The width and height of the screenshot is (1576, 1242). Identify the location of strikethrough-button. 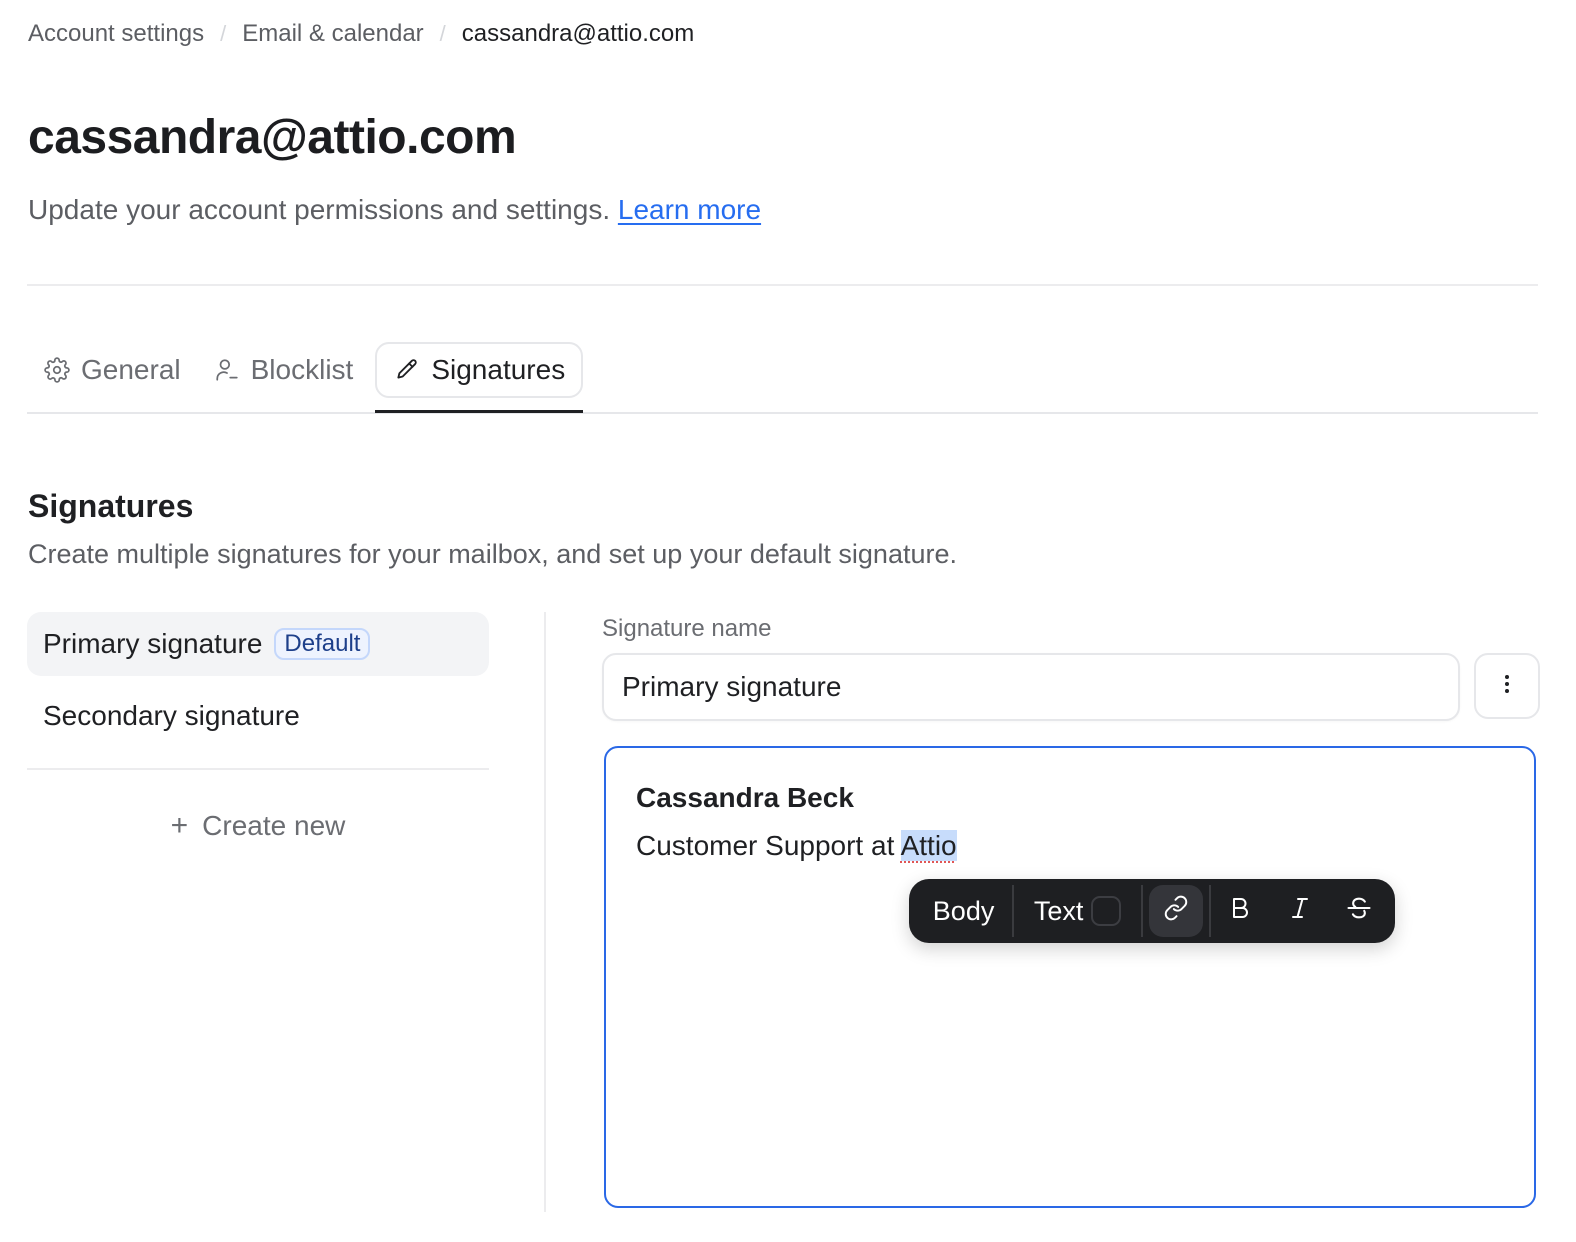
(1359, 911).